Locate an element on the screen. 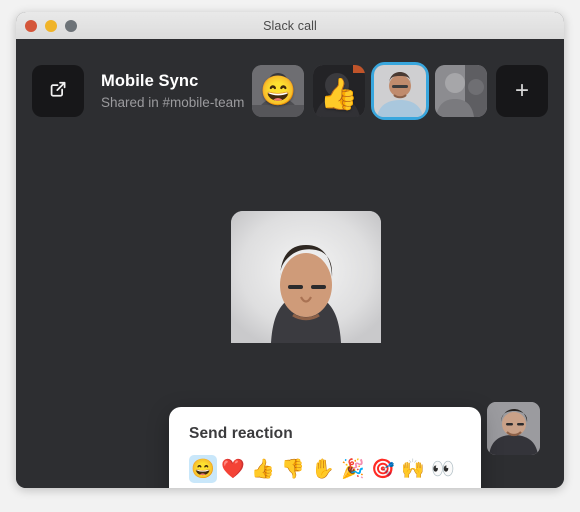 The width and height of the screenshot is (580, 512). minimize-button is located at coordinates (51, 25).